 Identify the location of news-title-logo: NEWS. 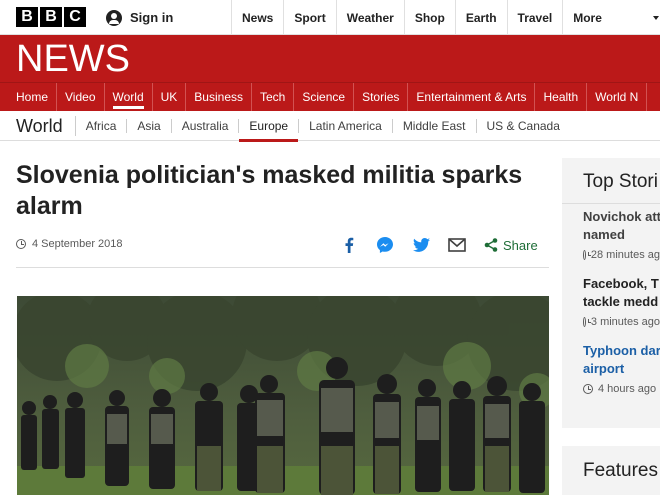
(73, 59).